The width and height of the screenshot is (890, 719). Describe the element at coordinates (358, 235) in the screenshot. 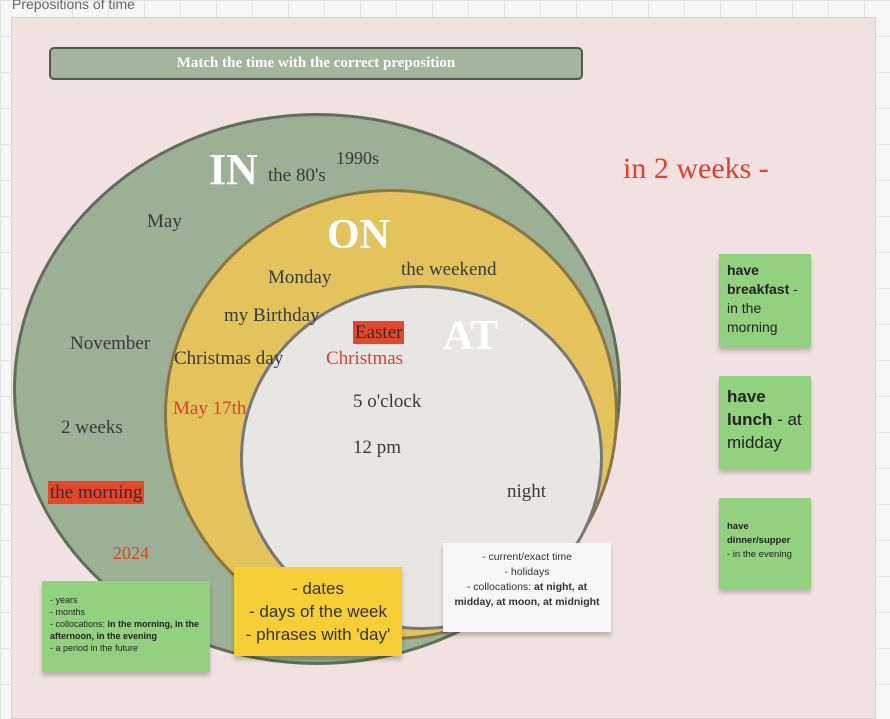

I see `label-on: ON` at that location.